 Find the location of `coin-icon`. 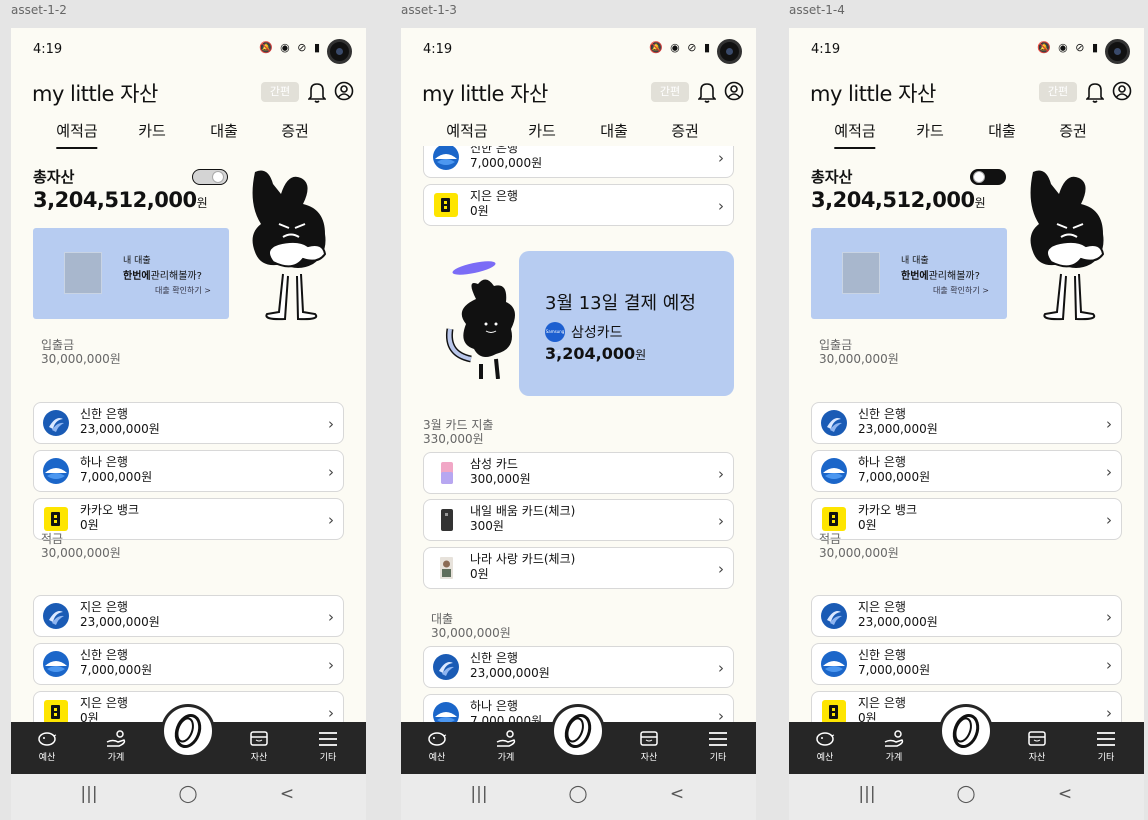

coin-icon is located at coordinates (188, 731).